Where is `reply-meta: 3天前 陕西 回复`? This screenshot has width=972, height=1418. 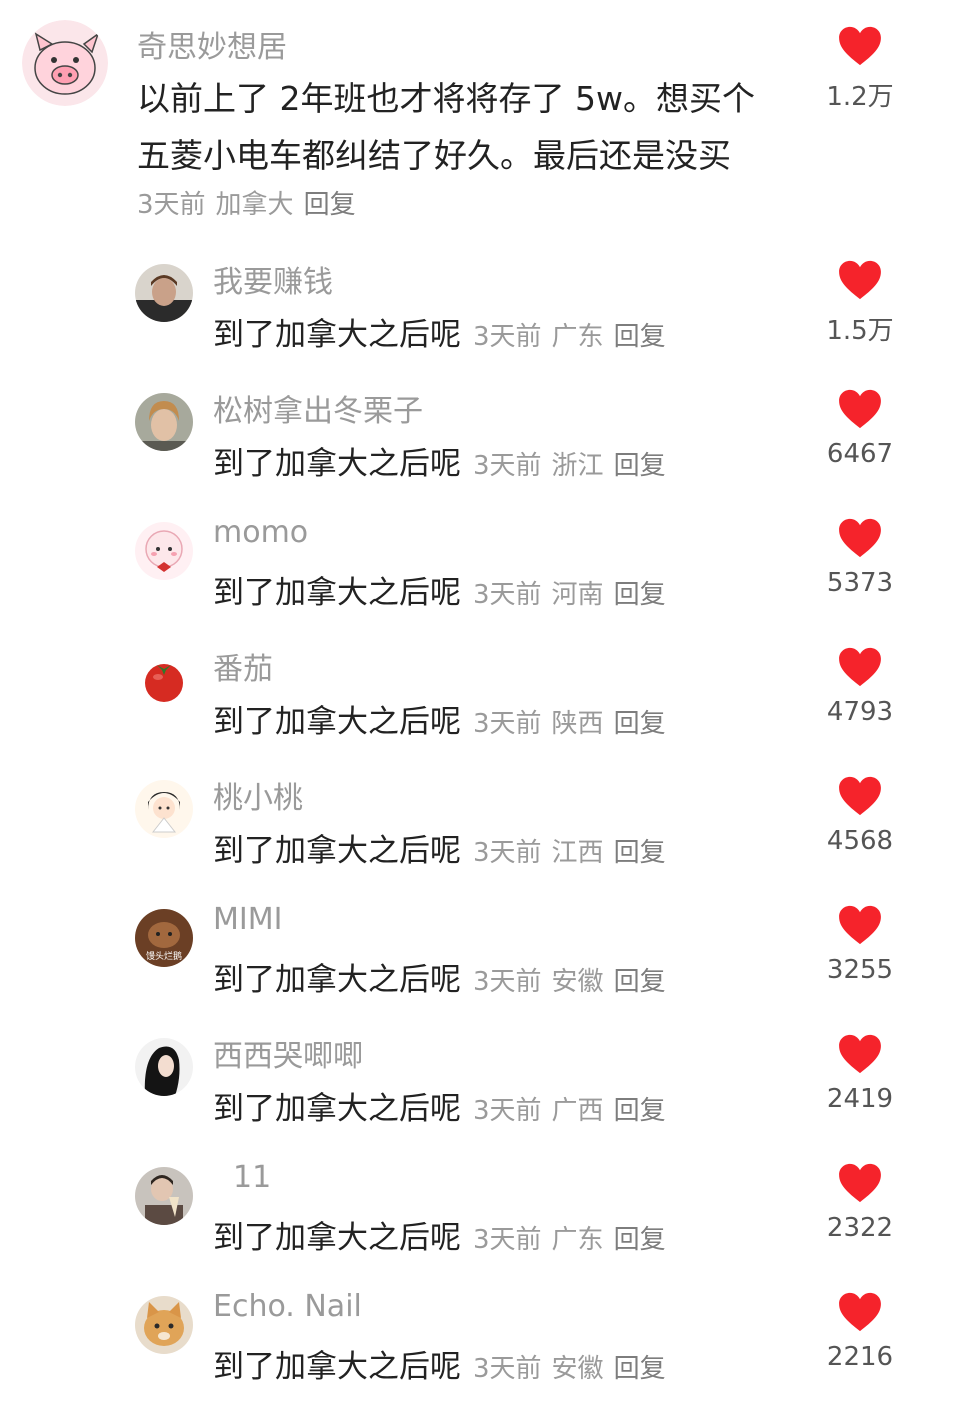
reply-meta: 3天前 陕西 回复 is located at coordinates (574, 724).